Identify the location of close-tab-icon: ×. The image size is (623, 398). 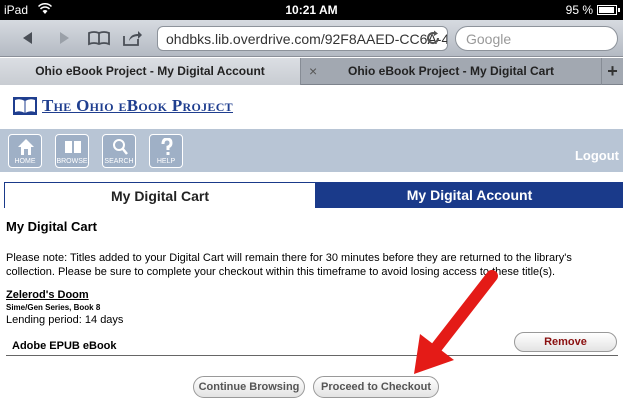
(313, 71).